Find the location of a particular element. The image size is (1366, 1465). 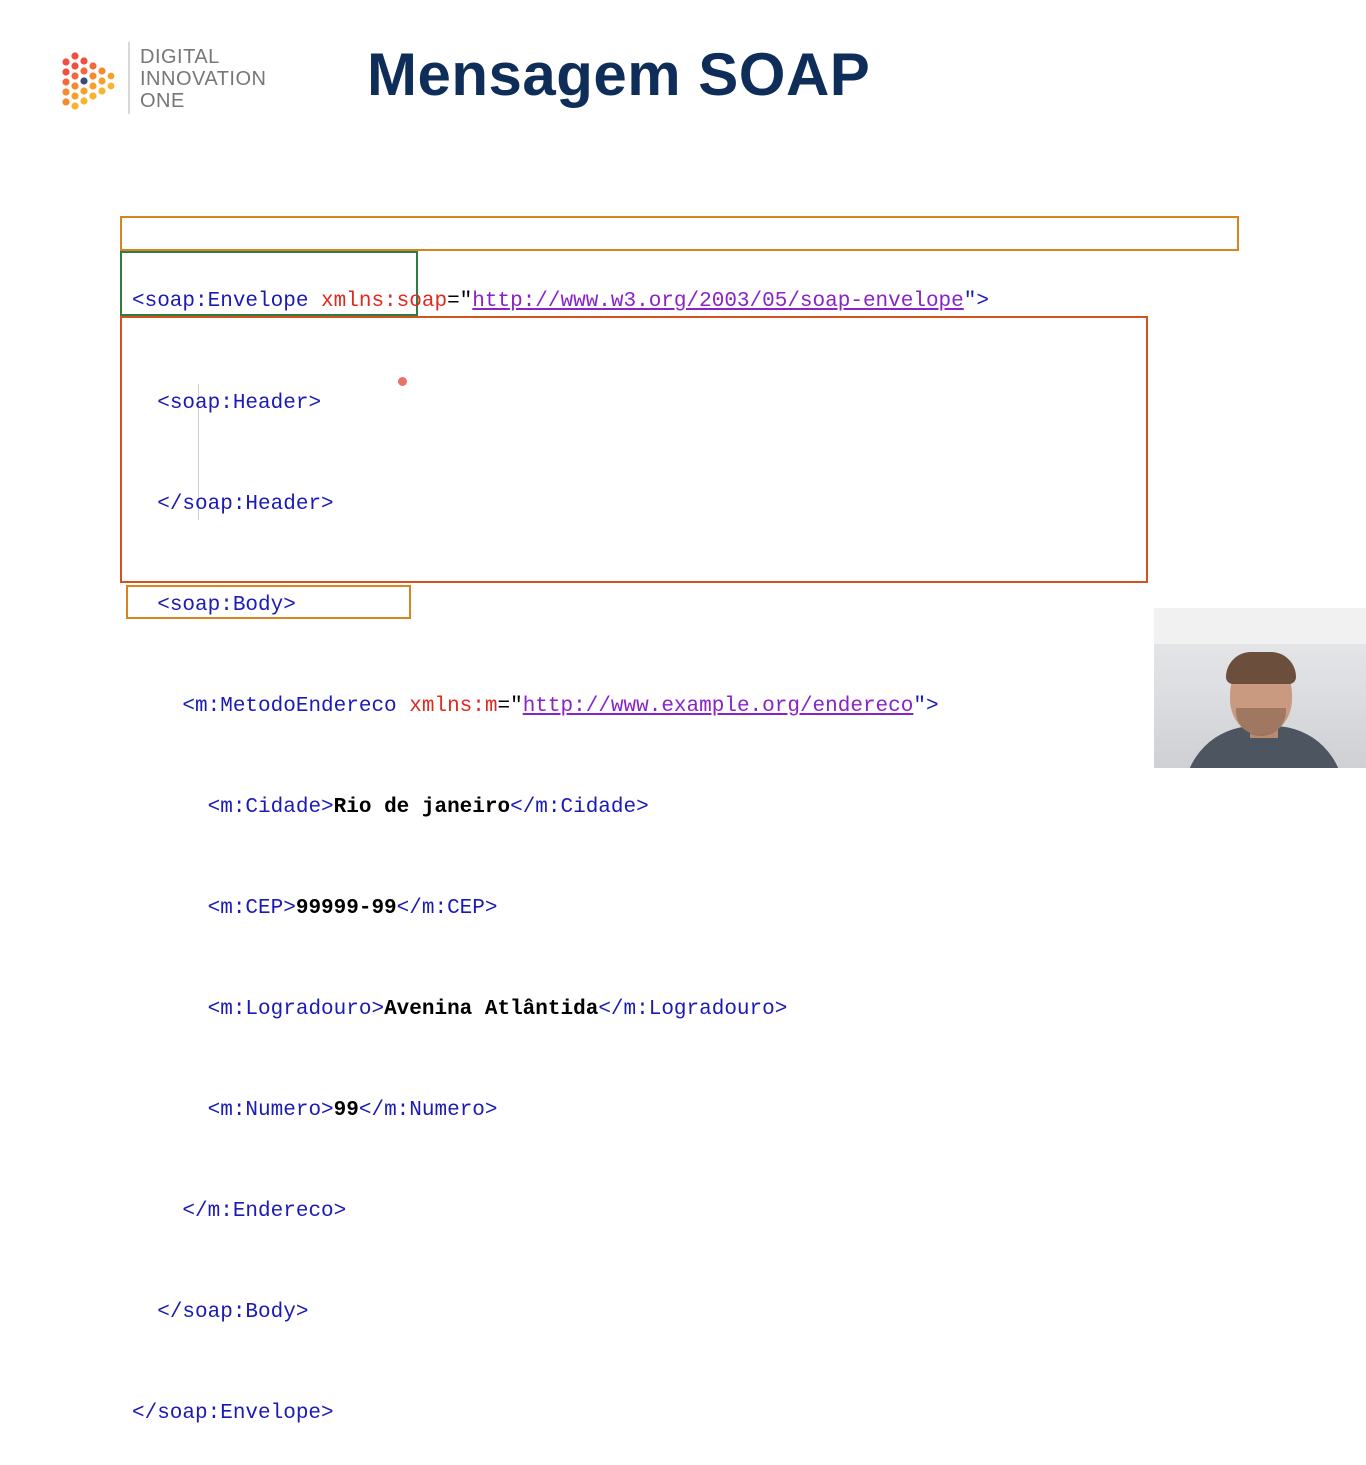

cep-close-tag: </m:CEP> is located at coordinates (447, 908).